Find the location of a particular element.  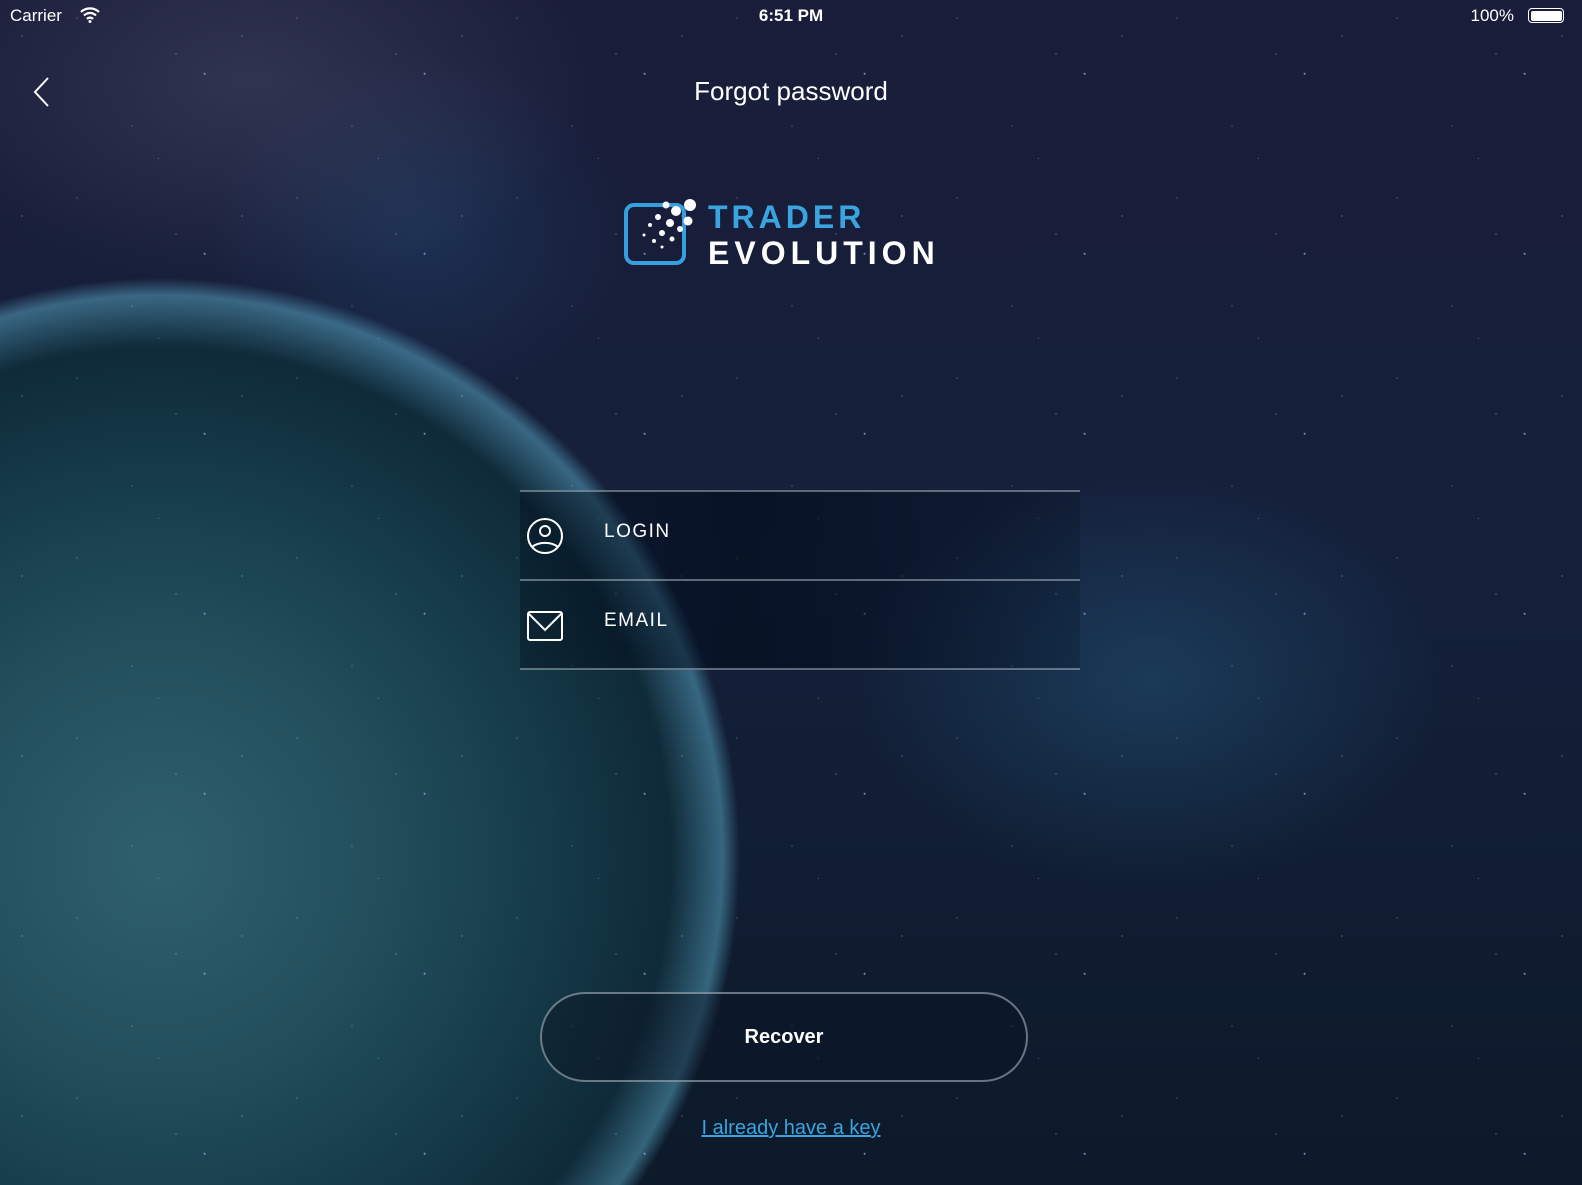

email-field is located at coordinates (800, 624).